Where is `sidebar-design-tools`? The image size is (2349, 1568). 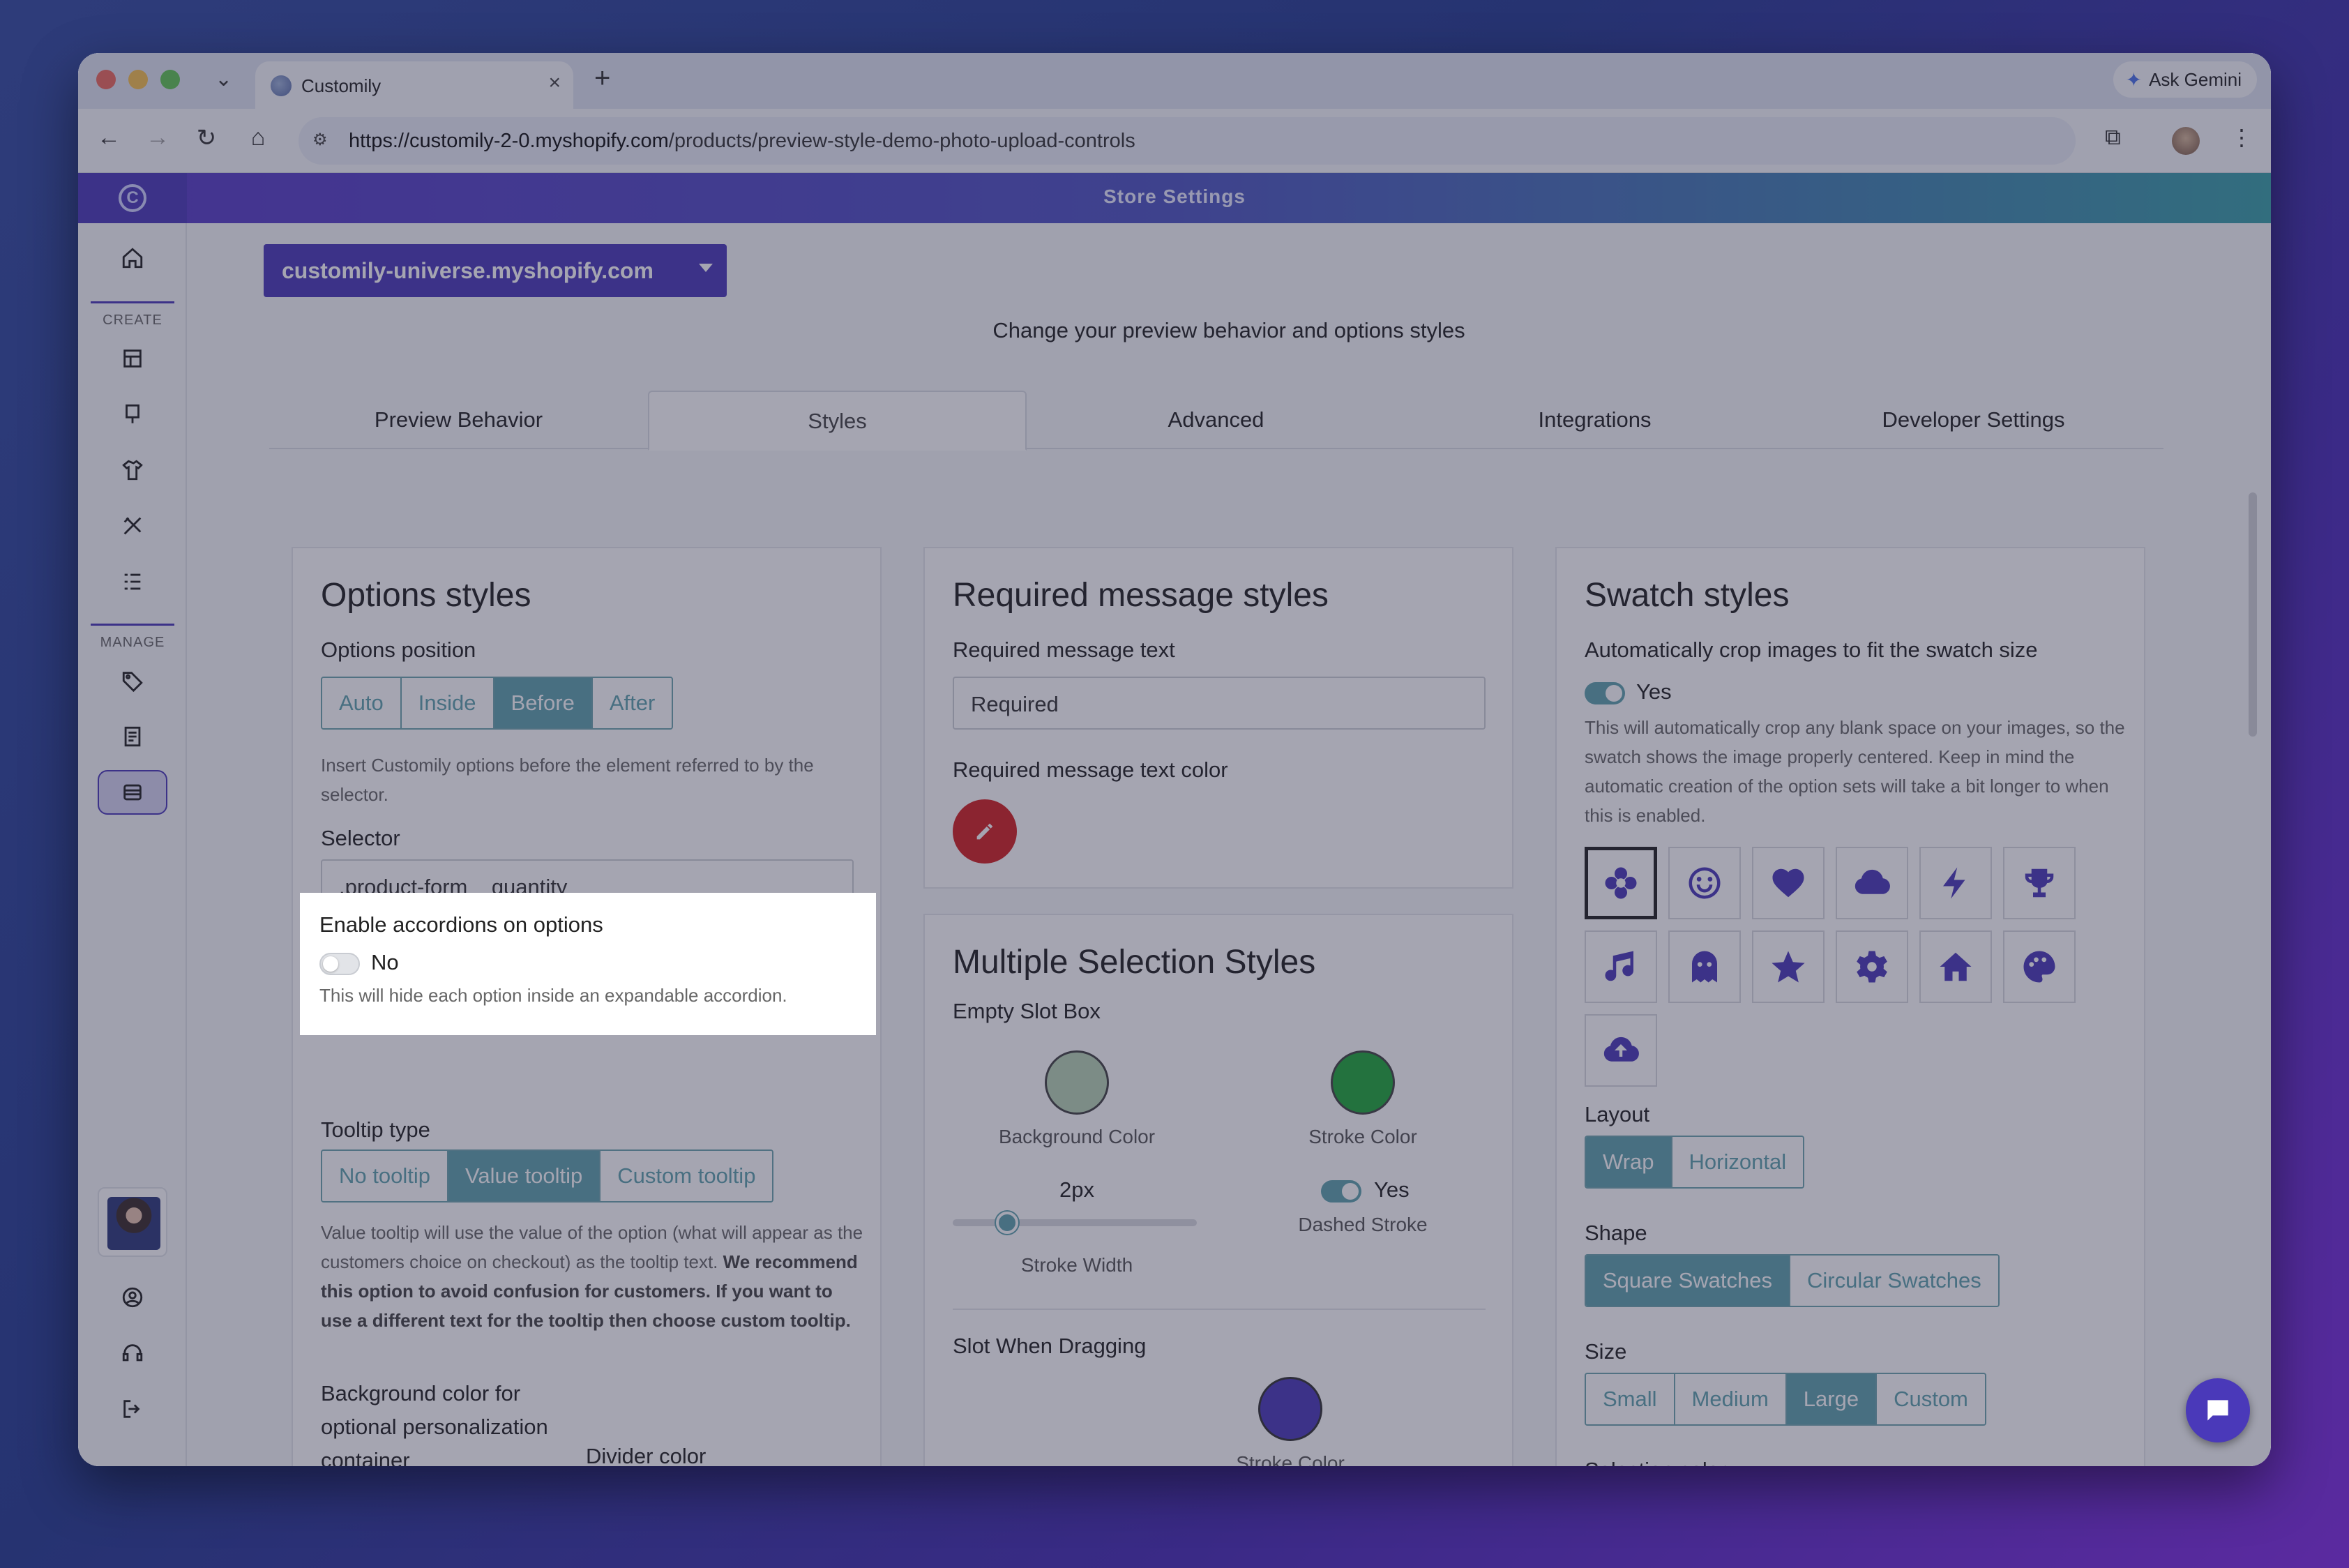 sidebar-design-tools is located at coordinates (132, 526).